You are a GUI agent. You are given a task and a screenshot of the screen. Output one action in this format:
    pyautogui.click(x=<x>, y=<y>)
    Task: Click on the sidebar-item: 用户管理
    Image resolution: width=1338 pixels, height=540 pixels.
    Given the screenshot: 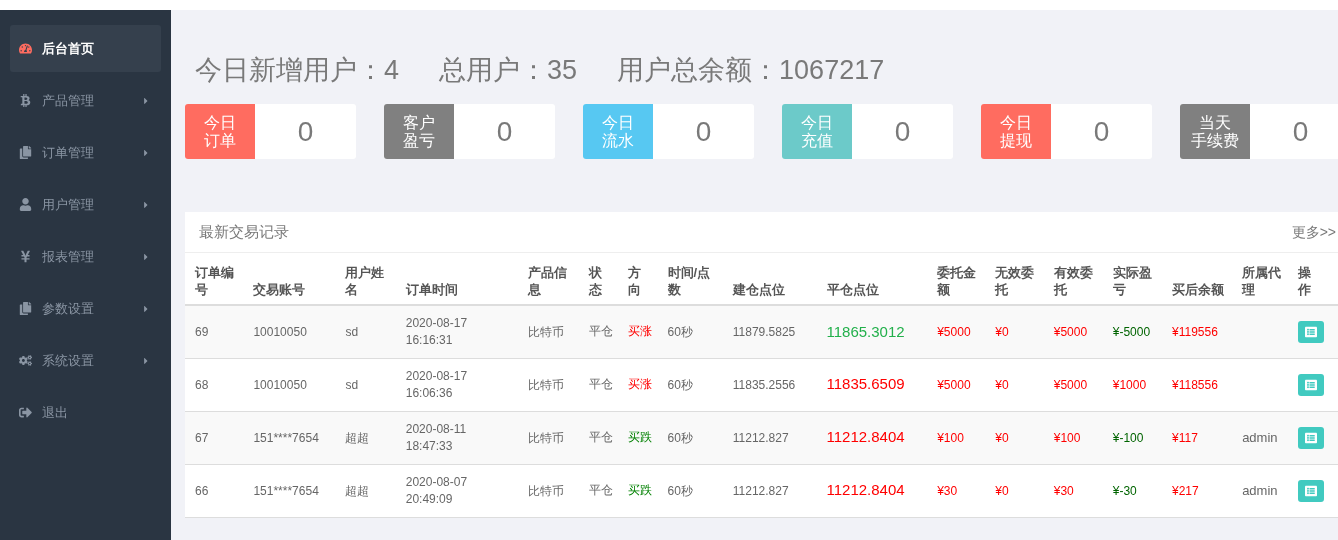 What is the action you would take?
    pyautogui.click(x=85, y=204)
    